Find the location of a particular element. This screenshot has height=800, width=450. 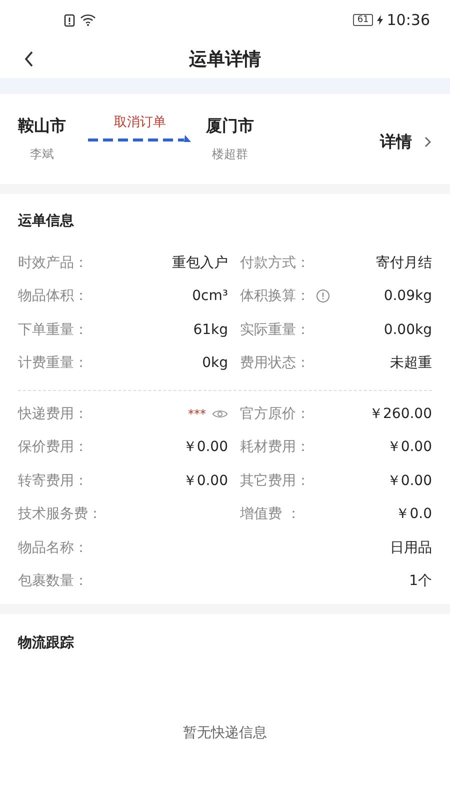

destination-city: 厦门市 is located at coordinates (230, 126).